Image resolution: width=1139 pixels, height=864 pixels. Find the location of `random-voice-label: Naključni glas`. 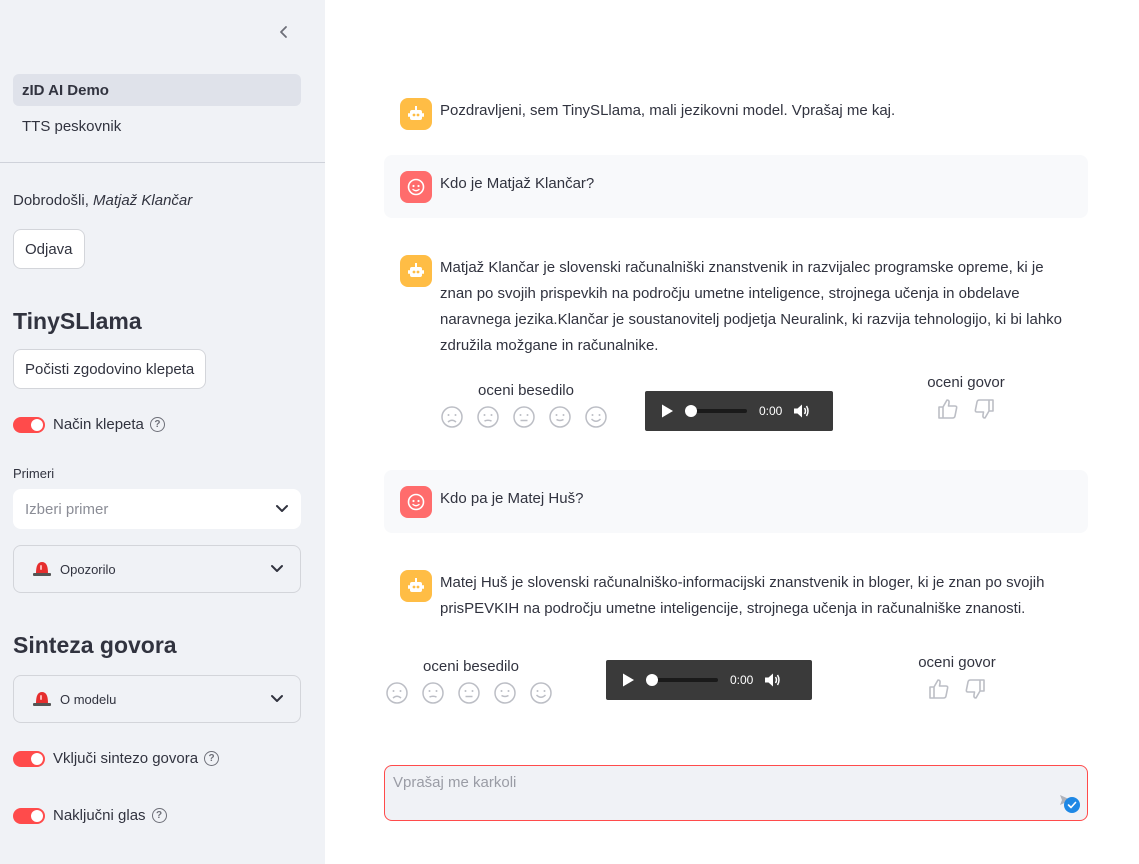

random-voice-label: Naključni glas is located at coordinates (99, 815).